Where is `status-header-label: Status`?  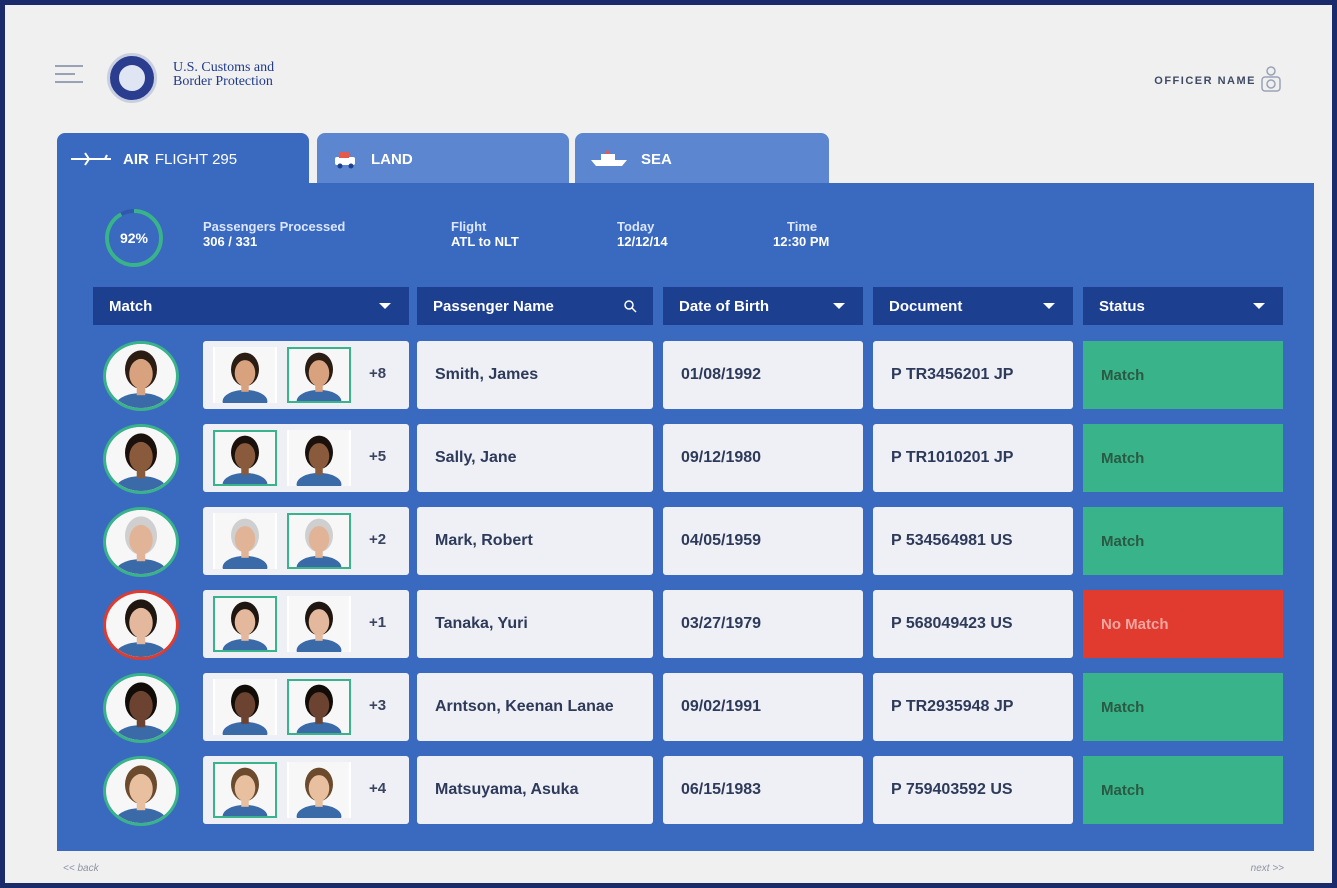 status-header-label: Status is located at coordinates (1122, 306).